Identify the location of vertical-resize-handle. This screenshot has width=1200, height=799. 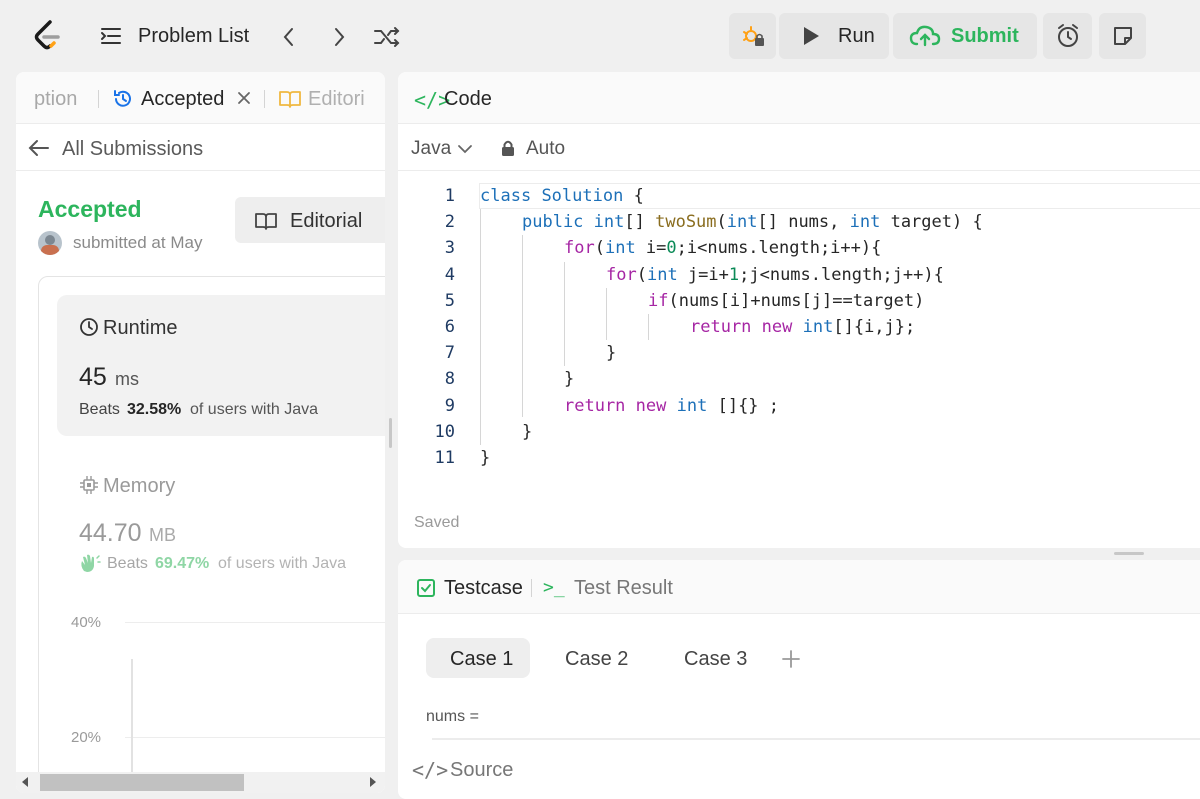
(390, 433).